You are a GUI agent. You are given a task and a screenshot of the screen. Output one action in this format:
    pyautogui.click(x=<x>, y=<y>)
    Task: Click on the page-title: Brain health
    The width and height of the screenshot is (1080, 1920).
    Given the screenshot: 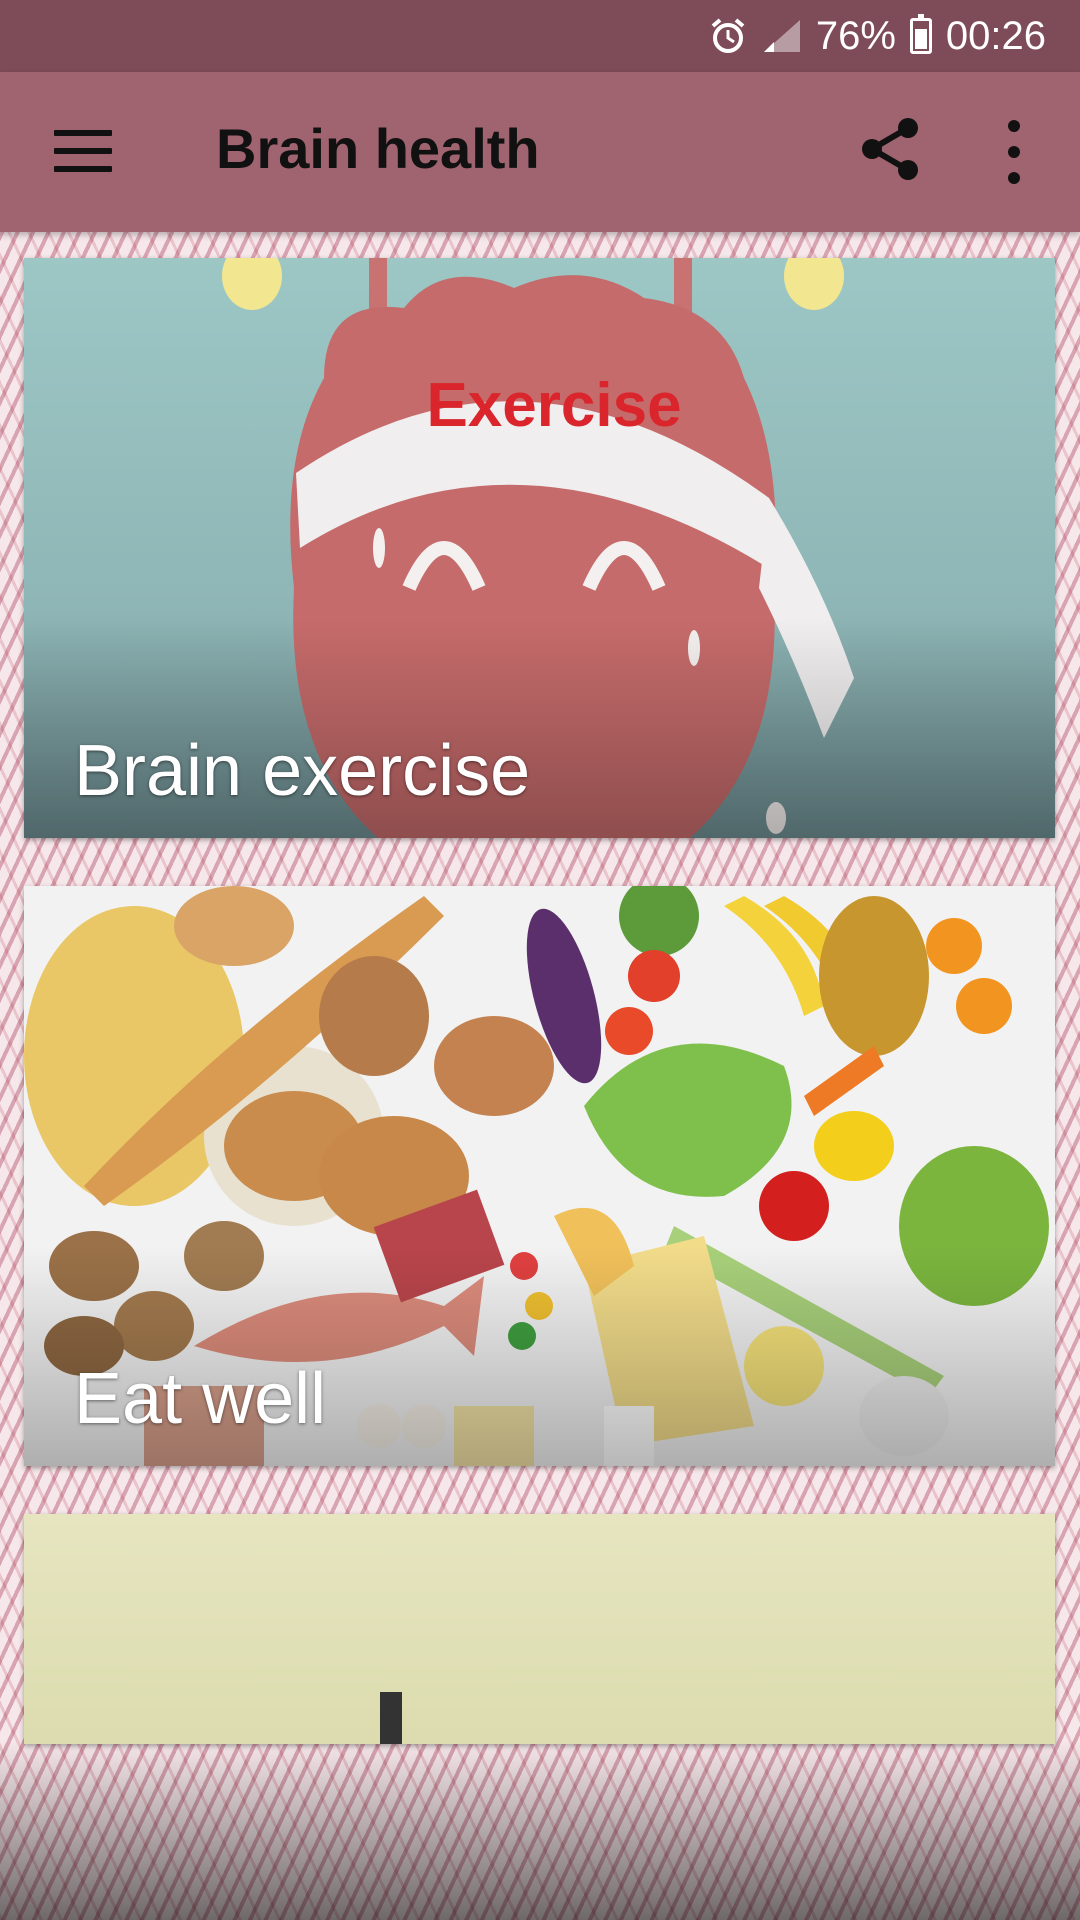 What is the action you would take?
    pyautogui.click(x=378, y=148)
    